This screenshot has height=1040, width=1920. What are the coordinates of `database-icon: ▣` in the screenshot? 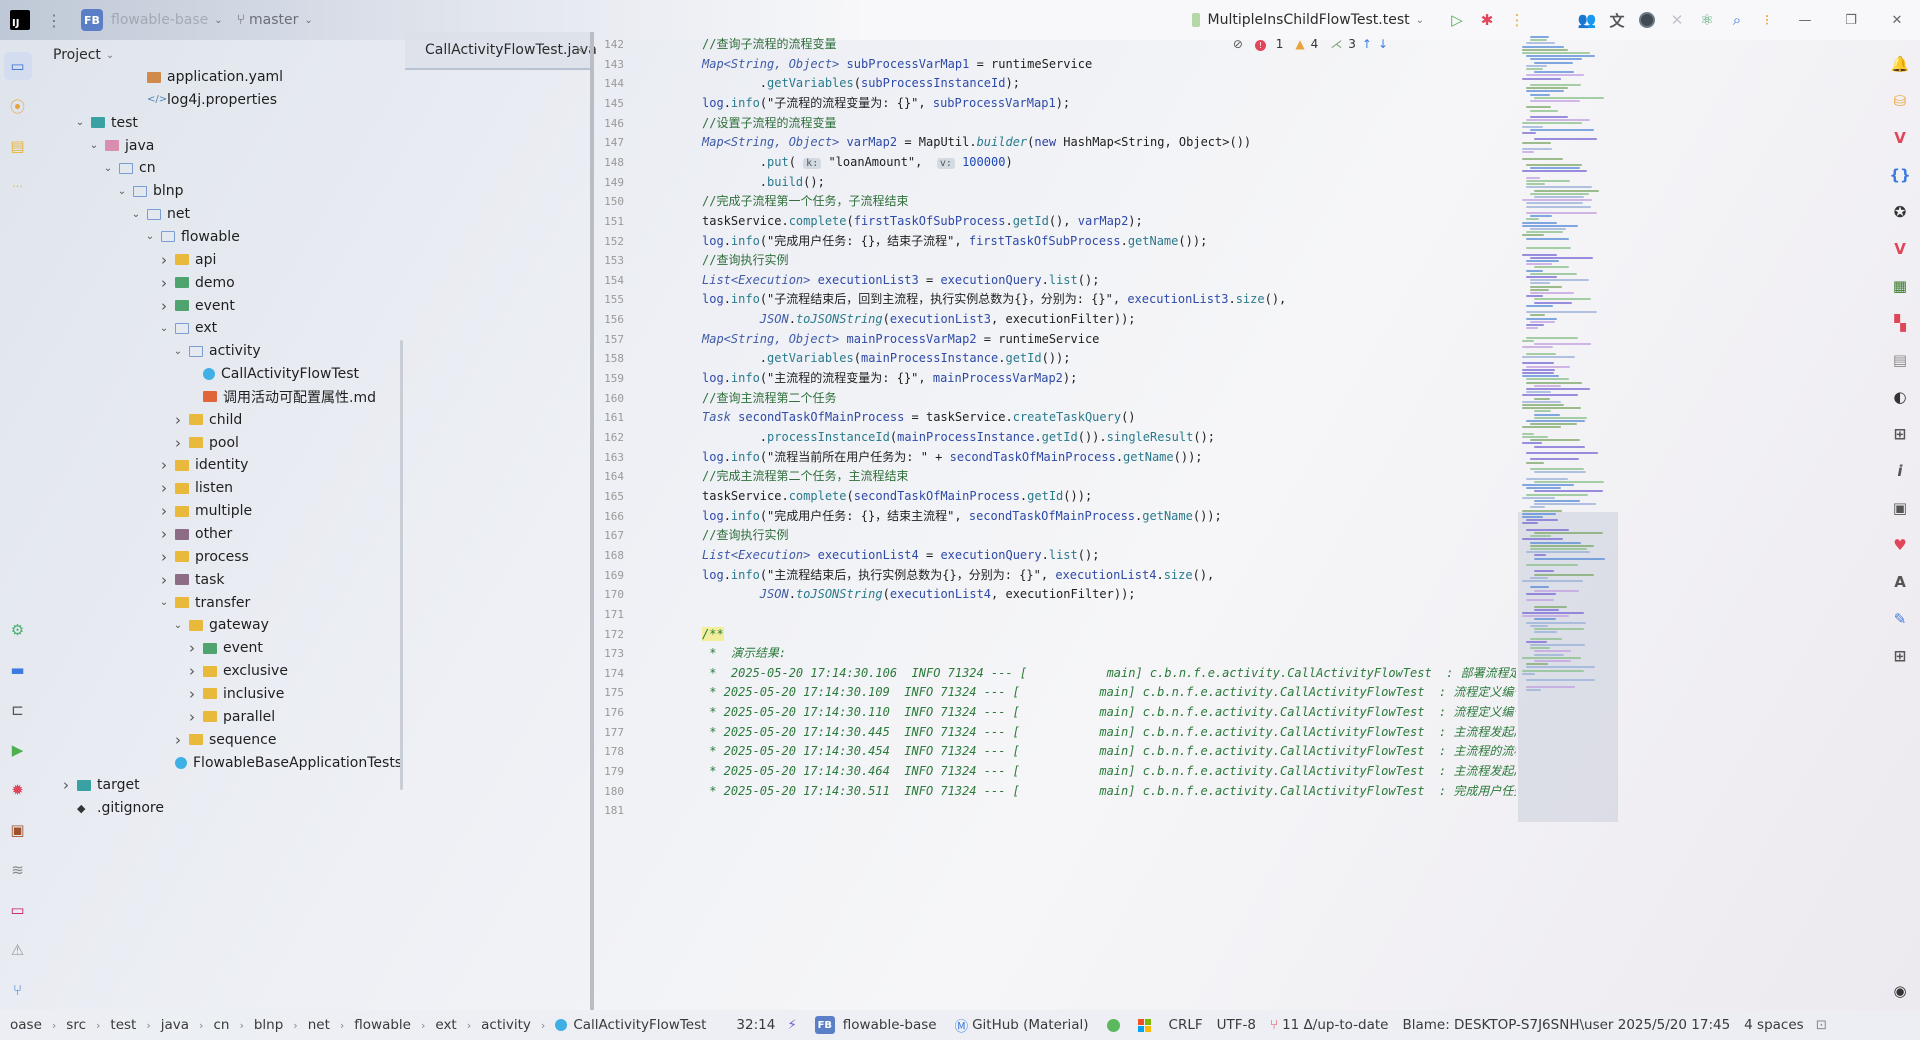 It's located at (18, 830).